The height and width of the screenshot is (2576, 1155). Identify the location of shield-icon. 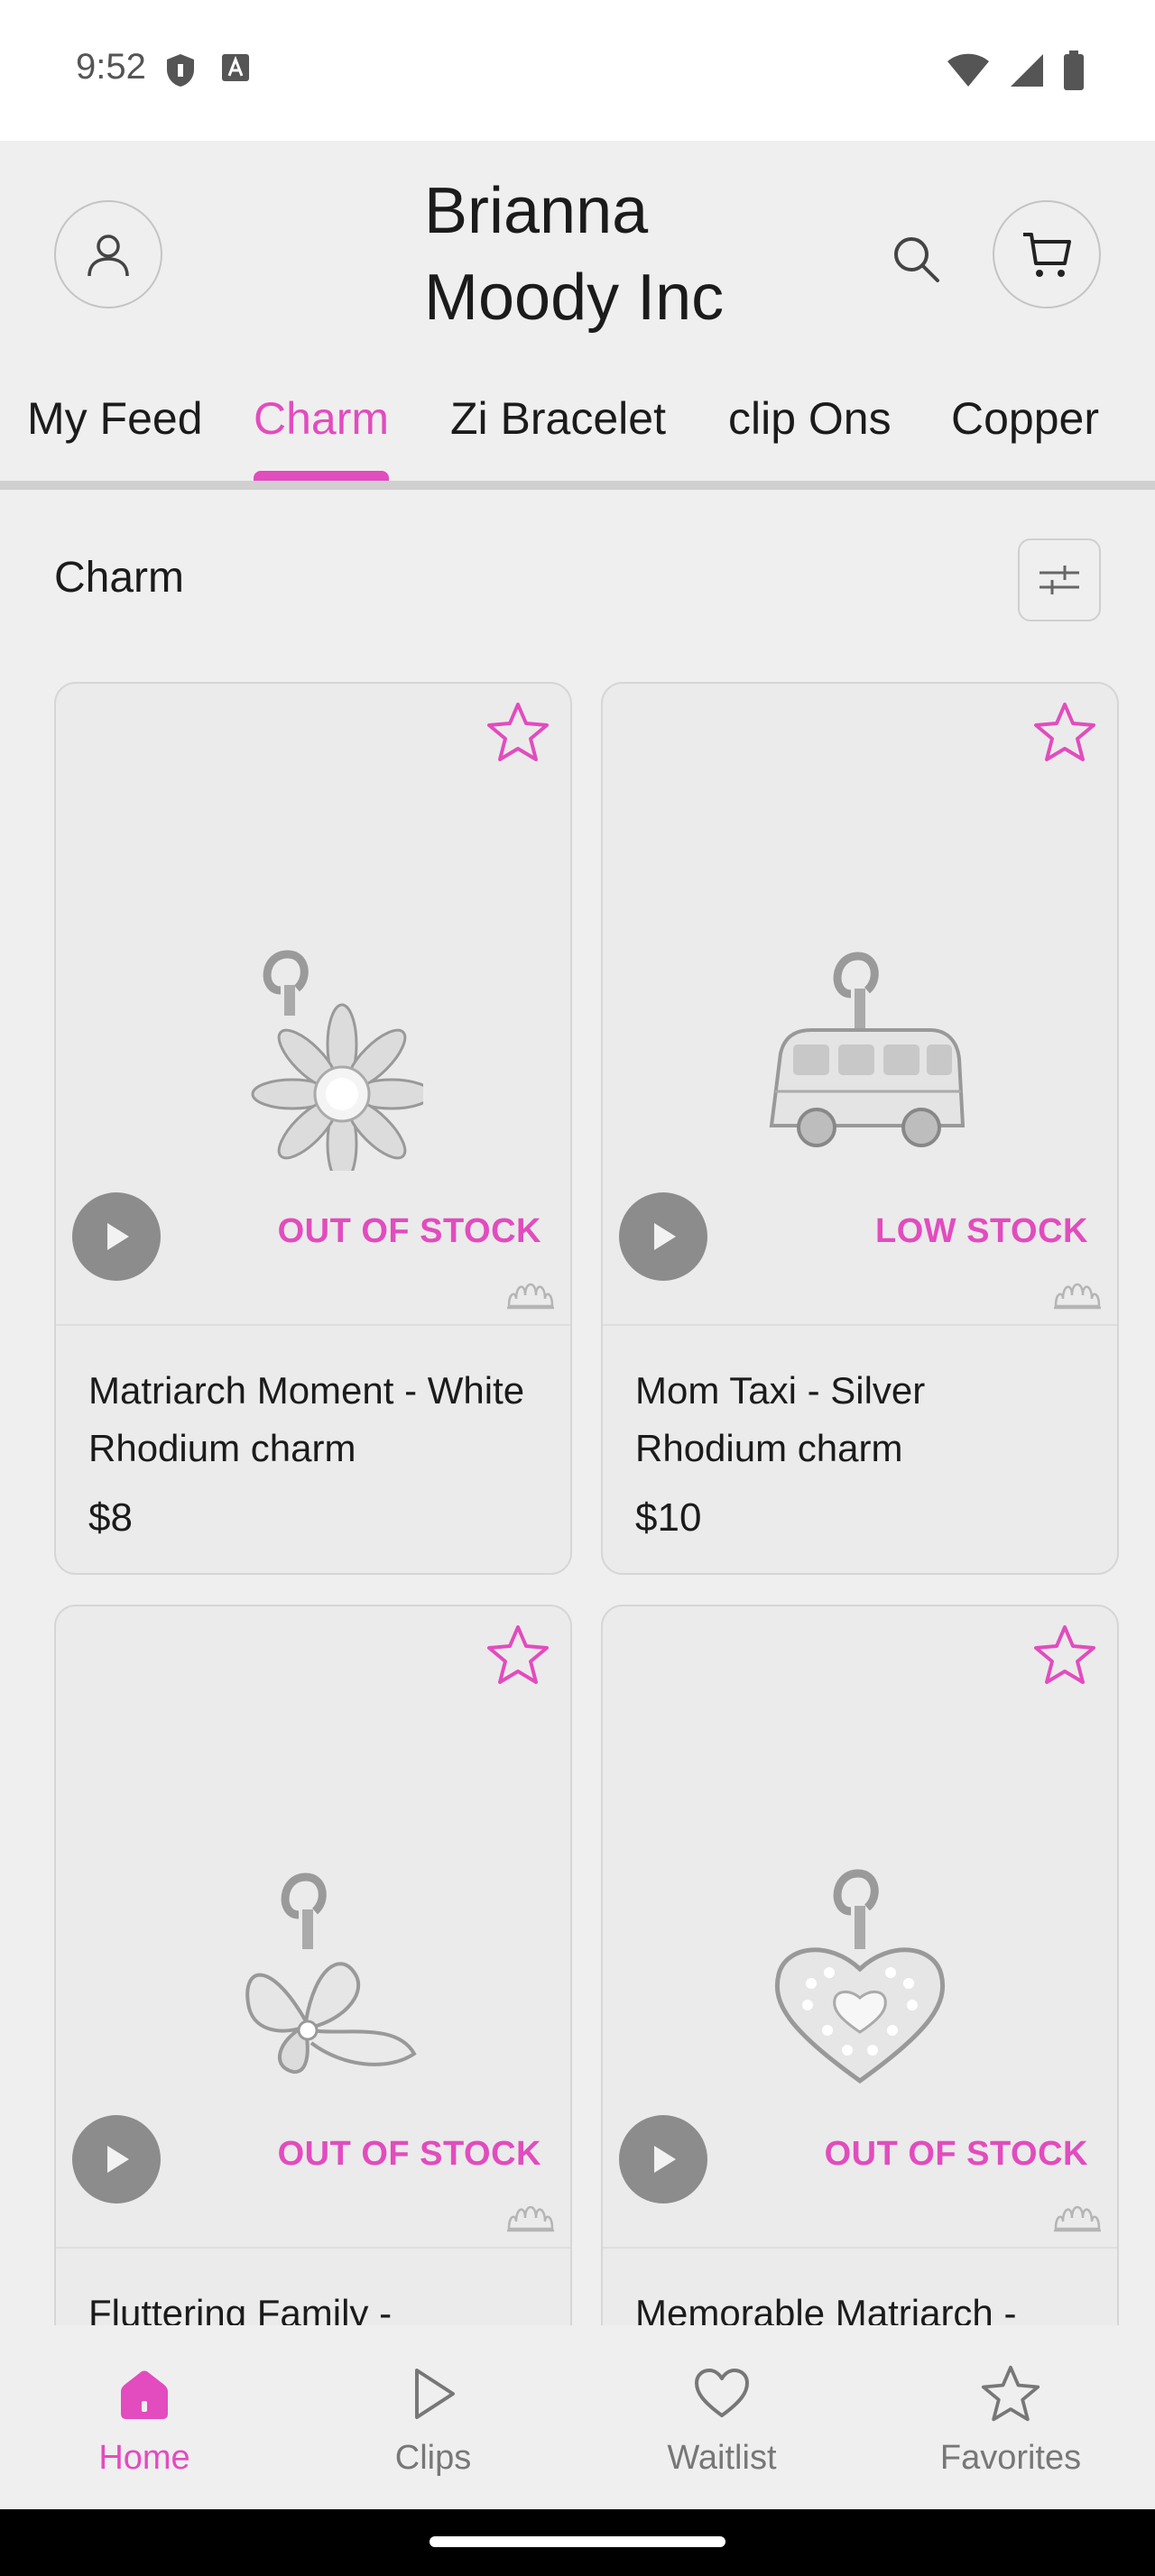
(180, 70).